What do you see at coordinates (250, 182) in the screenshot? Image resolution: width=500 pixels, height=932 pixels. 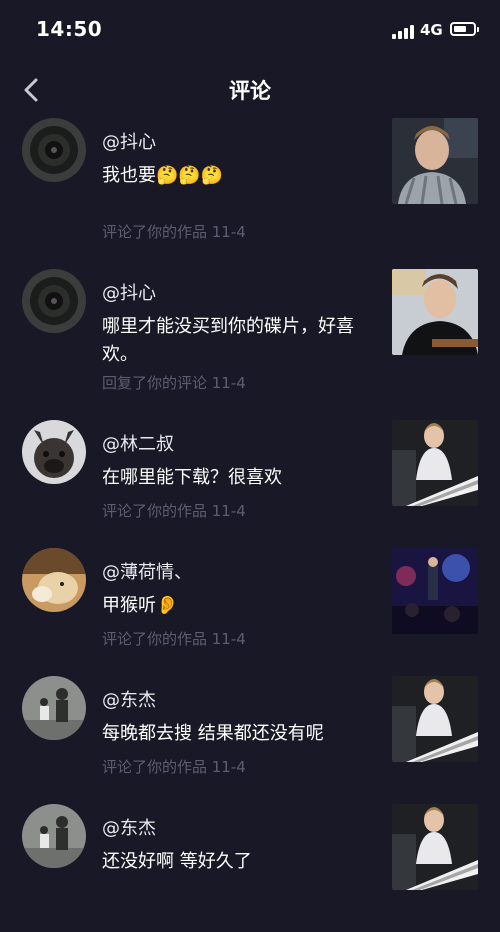 I see `comment-item: @抖心 我也要🤔🤔🤔 评论了你的作品 11-4` at bounding box center [250, 182].